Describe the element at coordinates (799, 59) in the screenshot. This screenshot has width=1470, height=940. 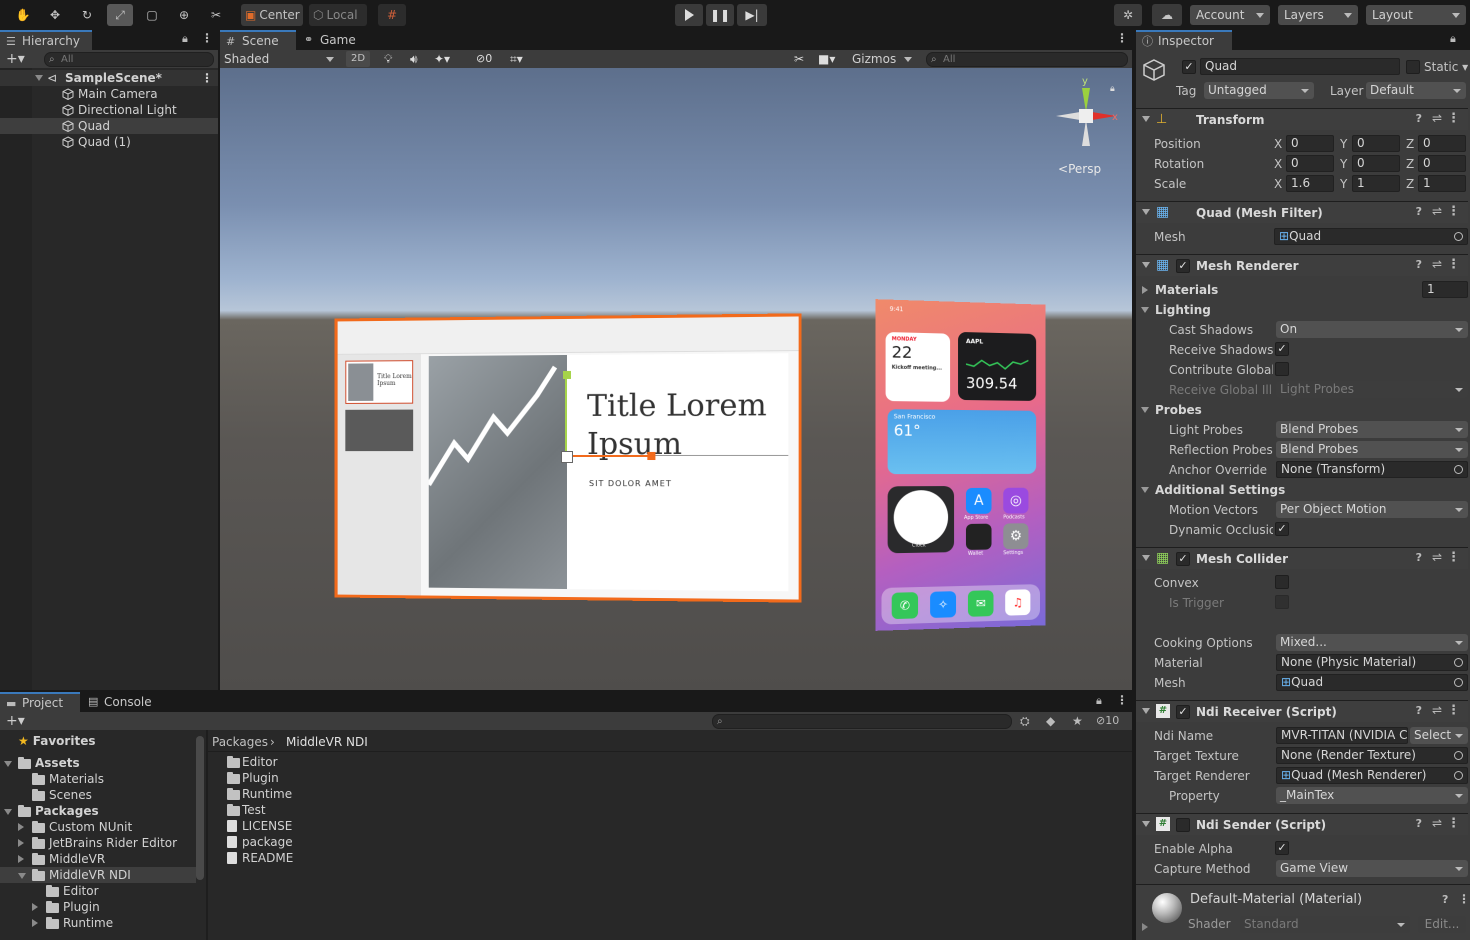
I see `tools-icon: ✂` at that location.